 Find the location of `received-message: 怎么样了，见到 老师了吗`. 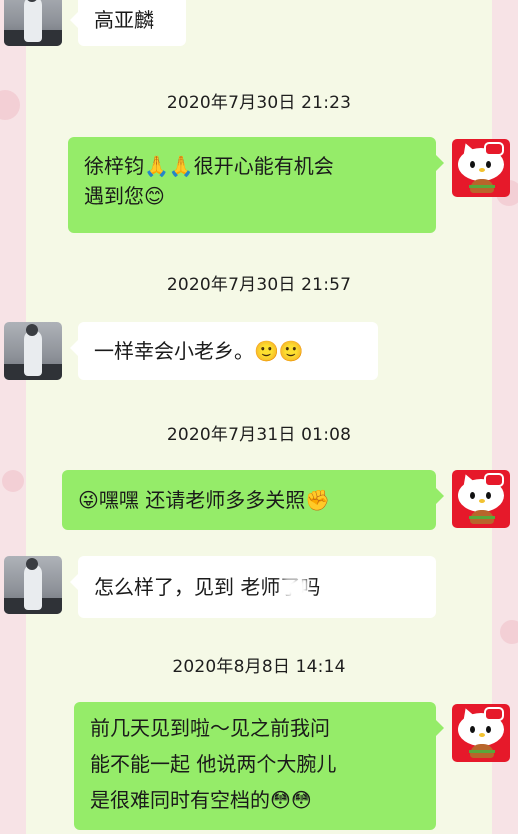

received-message: 怎么样了，见到 老师了吗 is located at coordinates (253, 587).